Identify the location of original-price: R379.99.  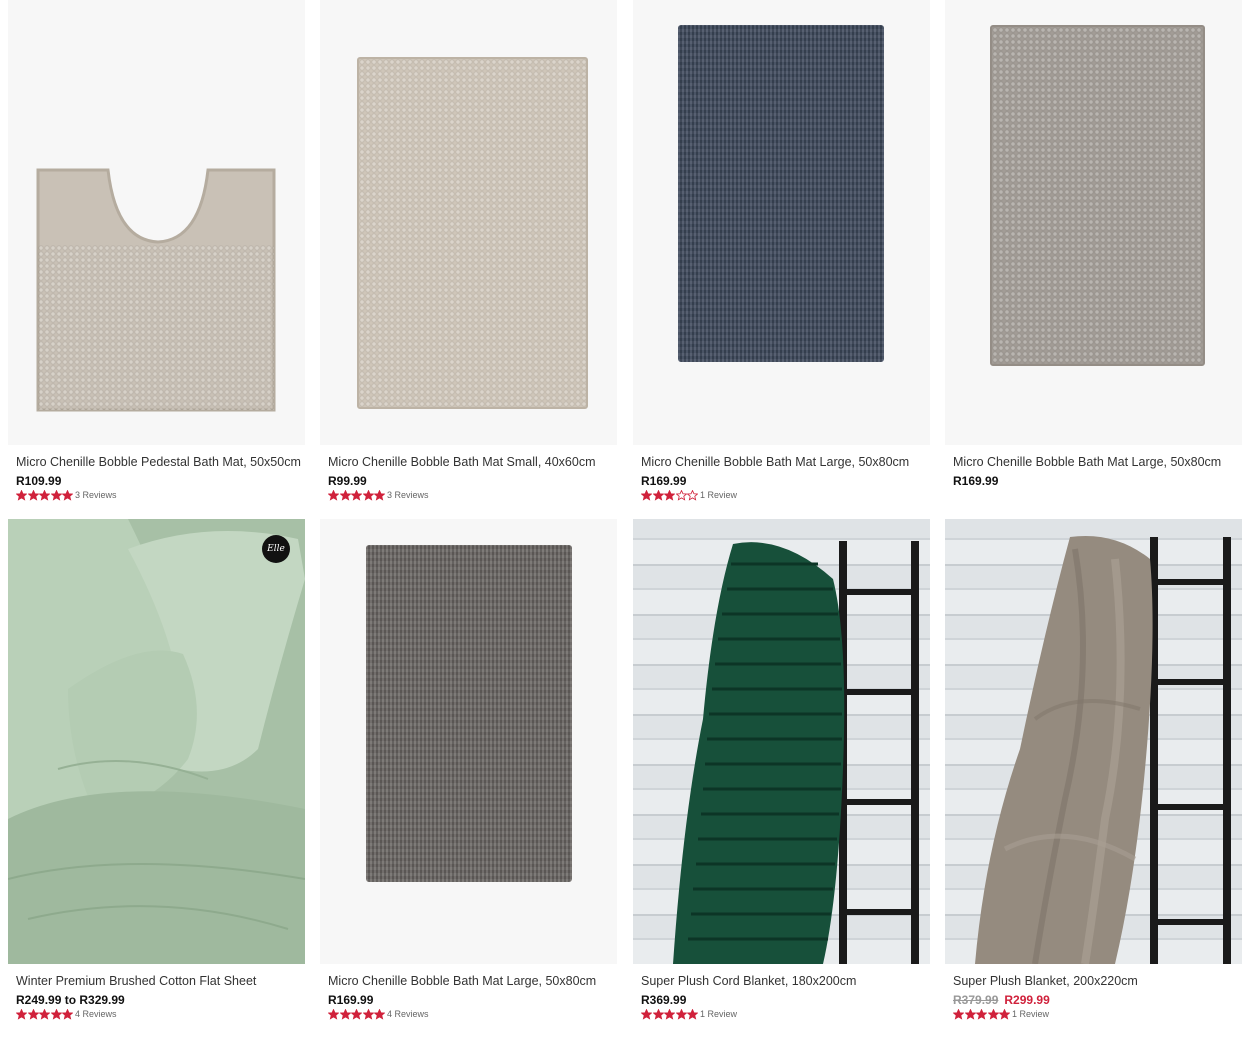
(976, 1000).